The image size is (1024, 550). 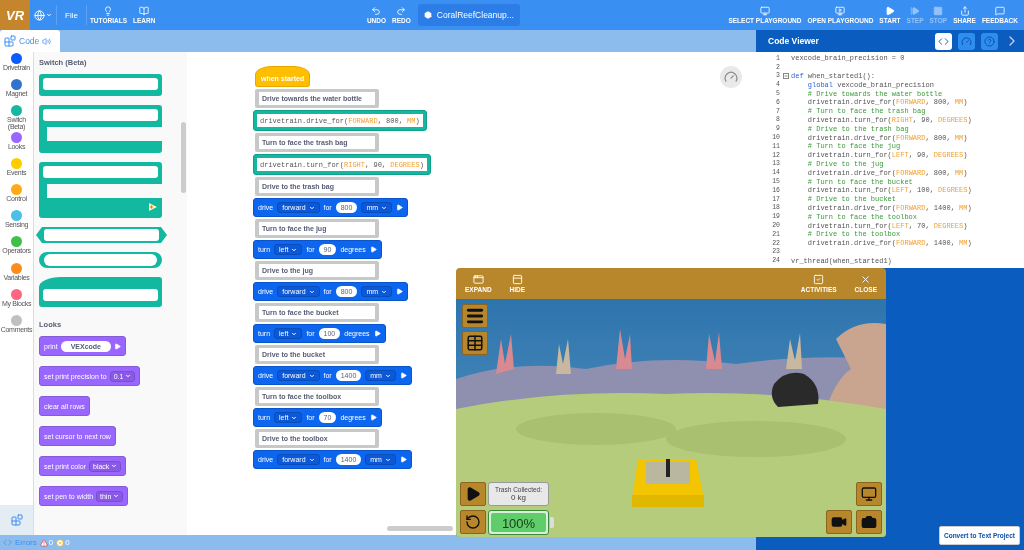 What do you see at coordinates (518, 523) in the screenshot?
I see `battery-reading: 100%` at bounding box center [518, 523].